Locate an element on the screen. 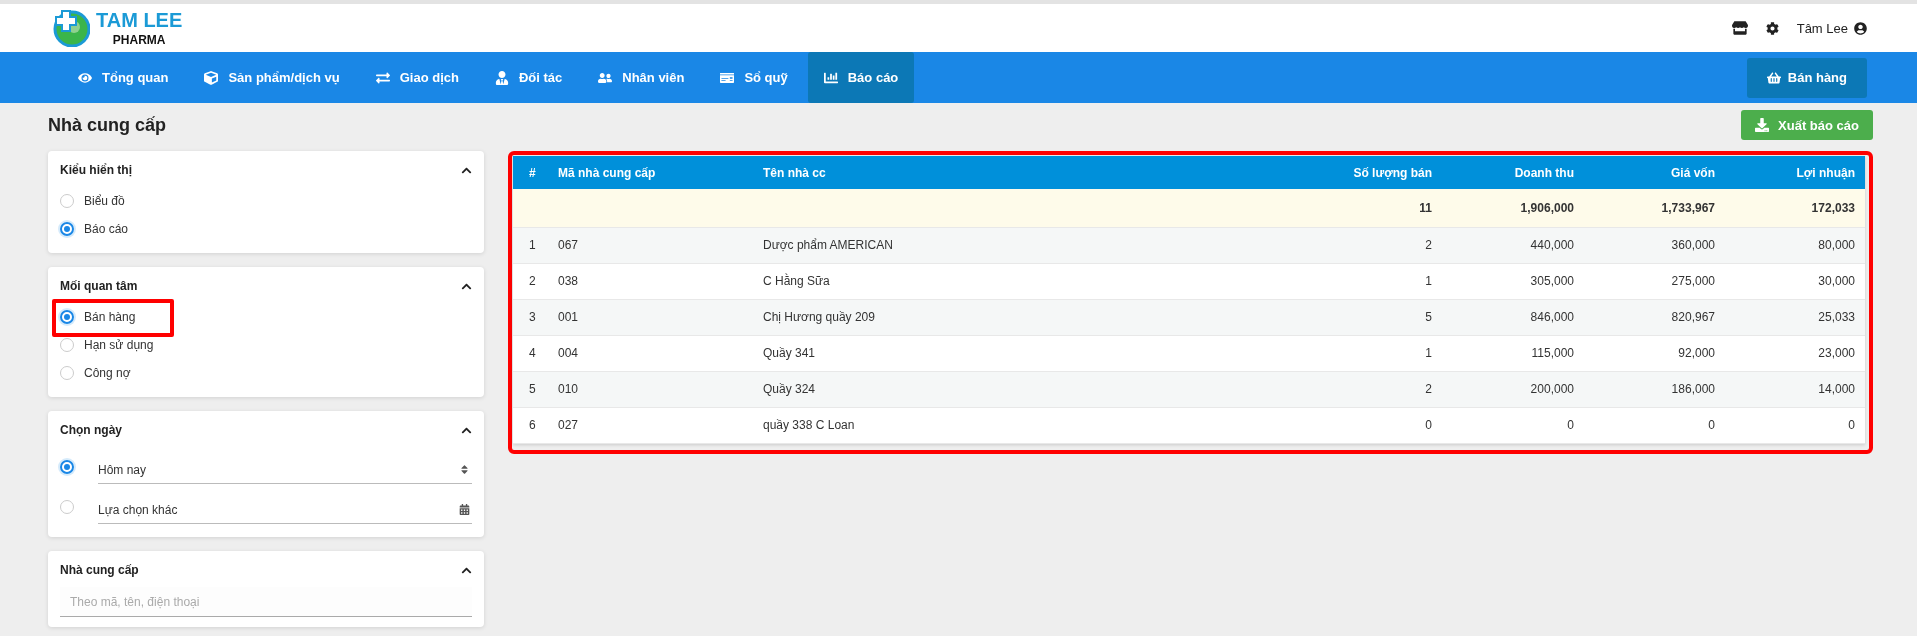  download-icon is located at coordinates (1762, 125).